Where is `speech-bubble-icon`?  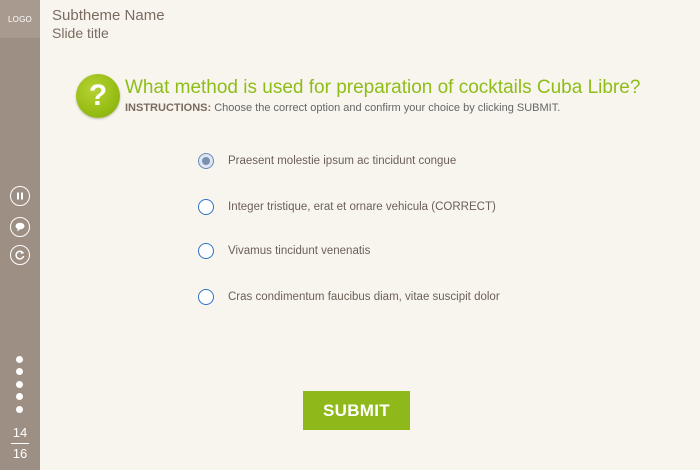 speech-bubble-icon is located at coordinates (20, 227).